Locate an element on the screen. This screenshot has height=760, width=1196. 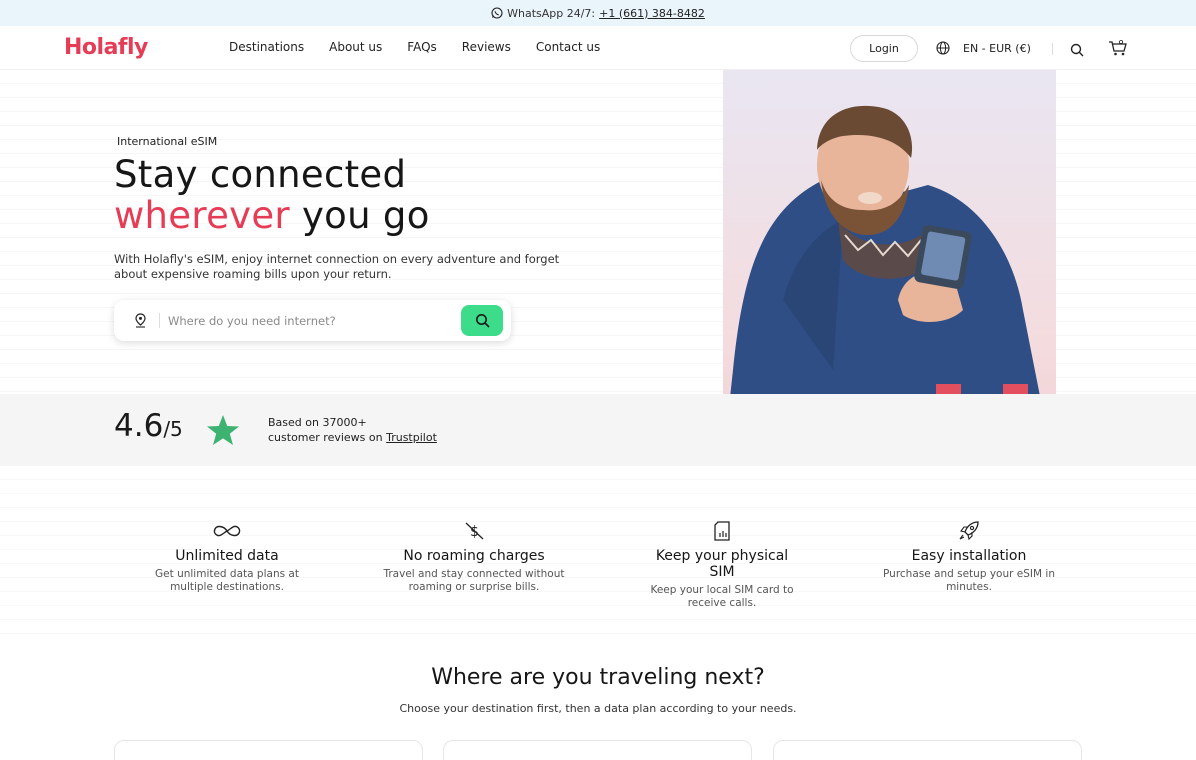
feature-title: Keep your physical SIM is located at coordinates (722, 564).